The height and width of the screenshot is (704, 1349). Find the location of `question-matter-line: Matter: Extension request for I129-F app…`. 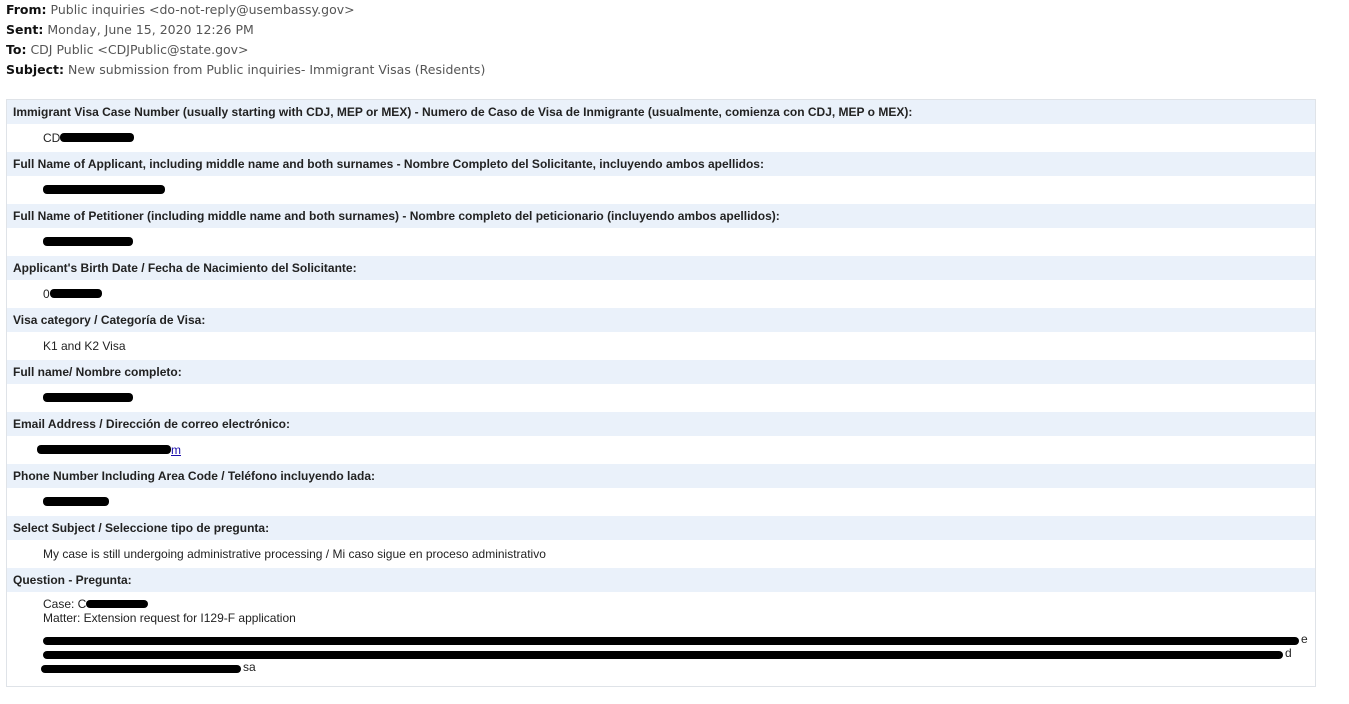

question-matter-line: Matter: Extension request for I129-F app… is located at coordinates (169, 618).